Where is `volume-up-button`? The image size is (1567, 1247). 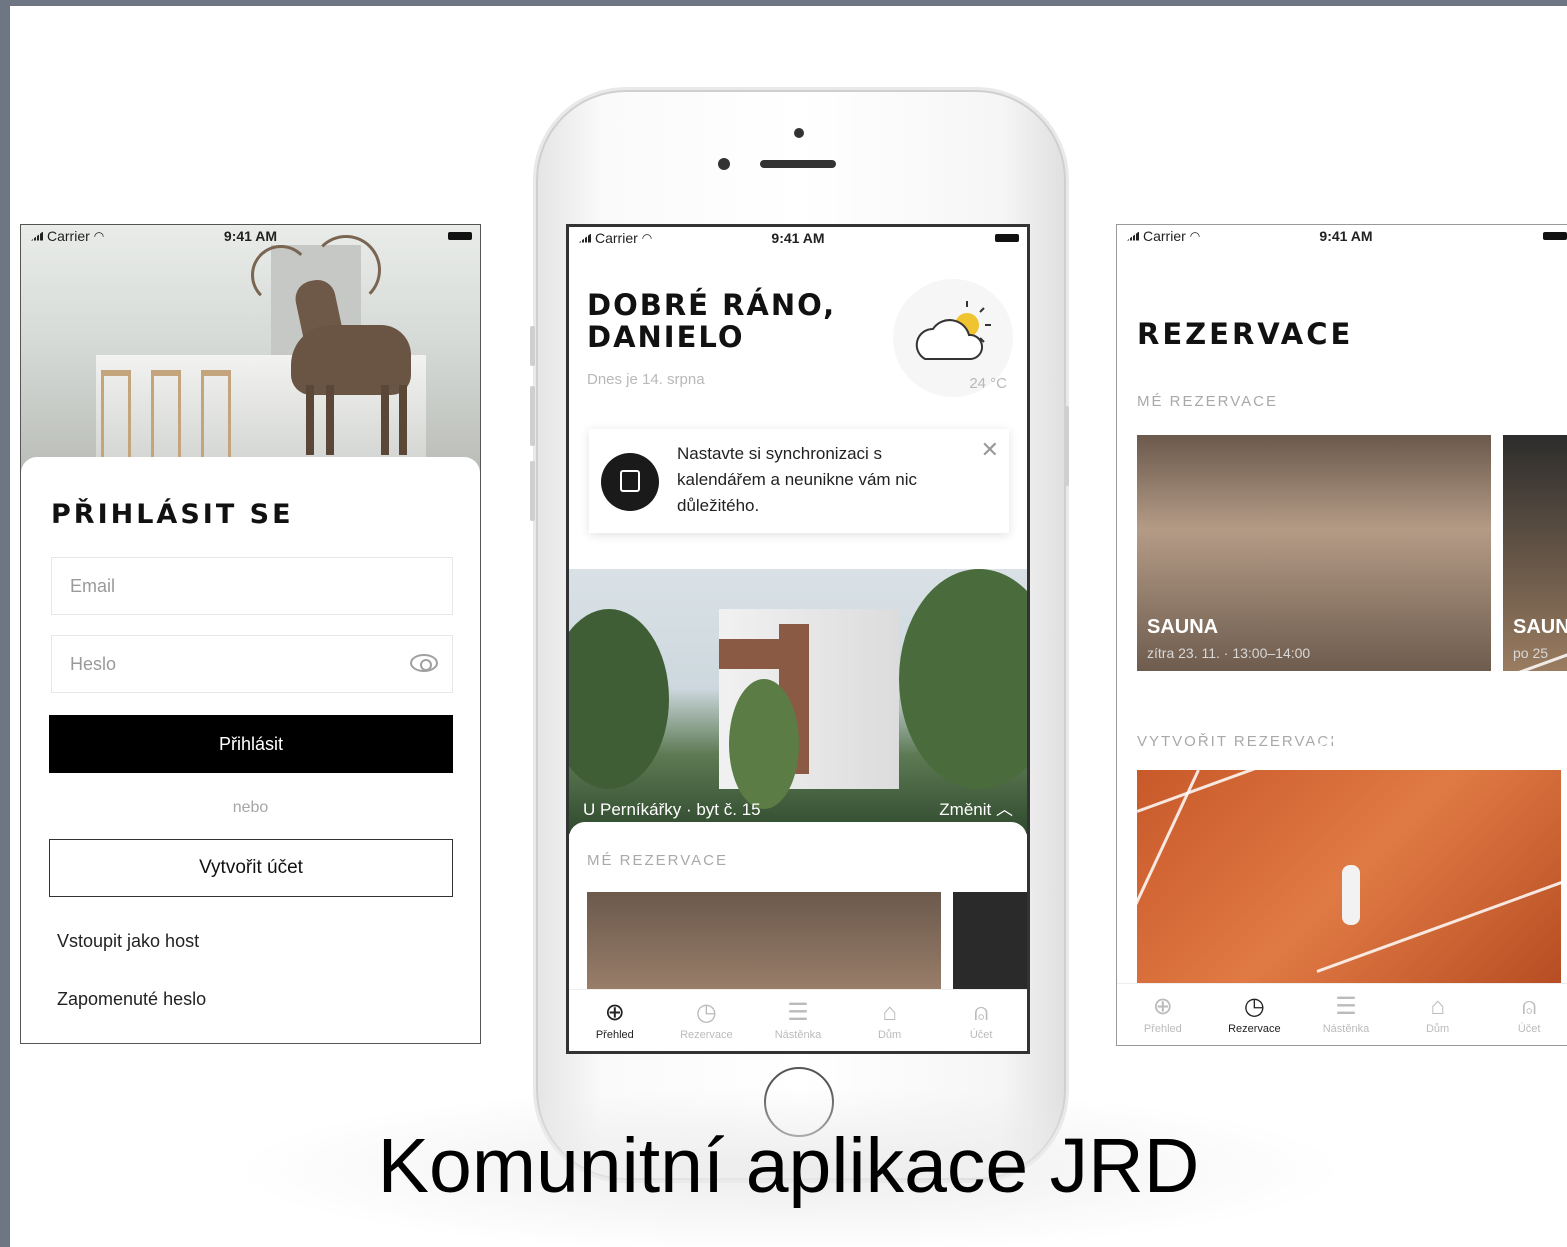 volume-up-button is located at coordinates (532, 416).